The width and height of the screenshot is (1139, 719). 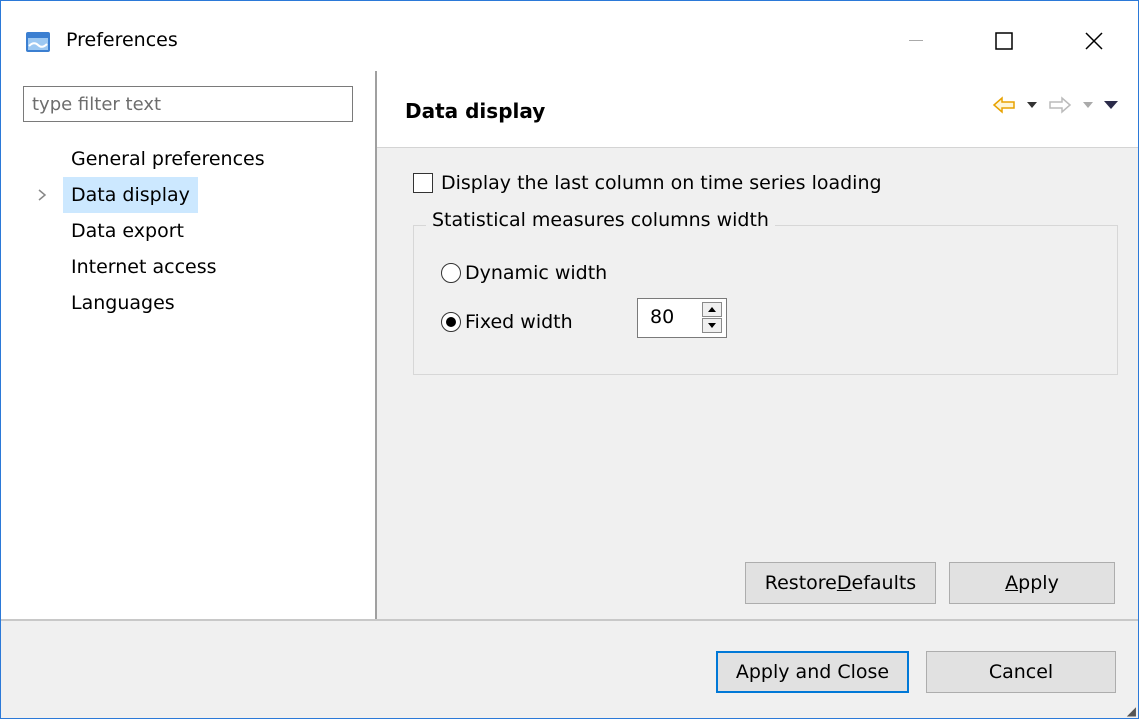 I want to click on chevron-right-icon, so click(x=45, y=195).